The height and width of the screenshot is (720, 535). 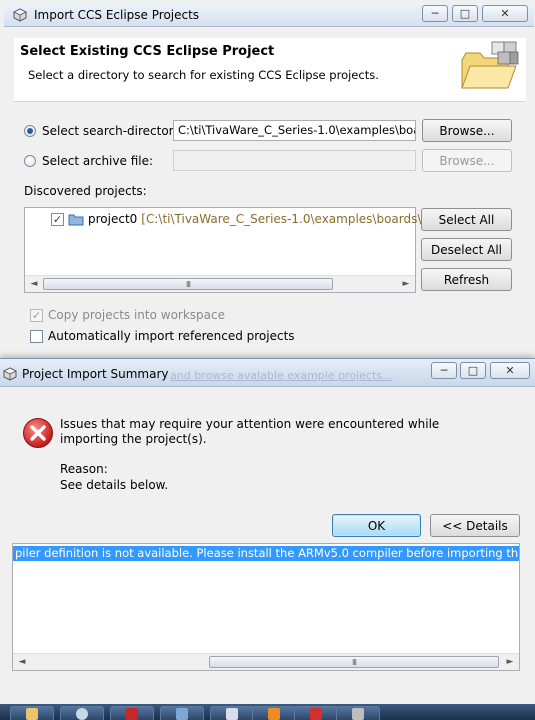 What do you see at coordinates (85, 191) in the screenshot?
I see `discovered-projects-label: Discovered projects:` at bounding box center [85, 191].